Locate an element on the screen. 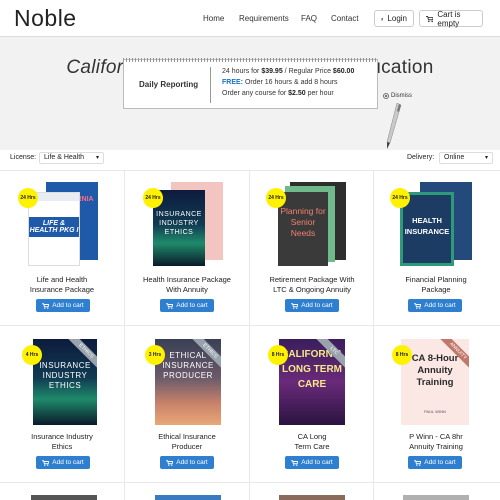 This screenshot has height=500, width=500. hours-badge: 3 Hrs is located at coordinates (155, 355).